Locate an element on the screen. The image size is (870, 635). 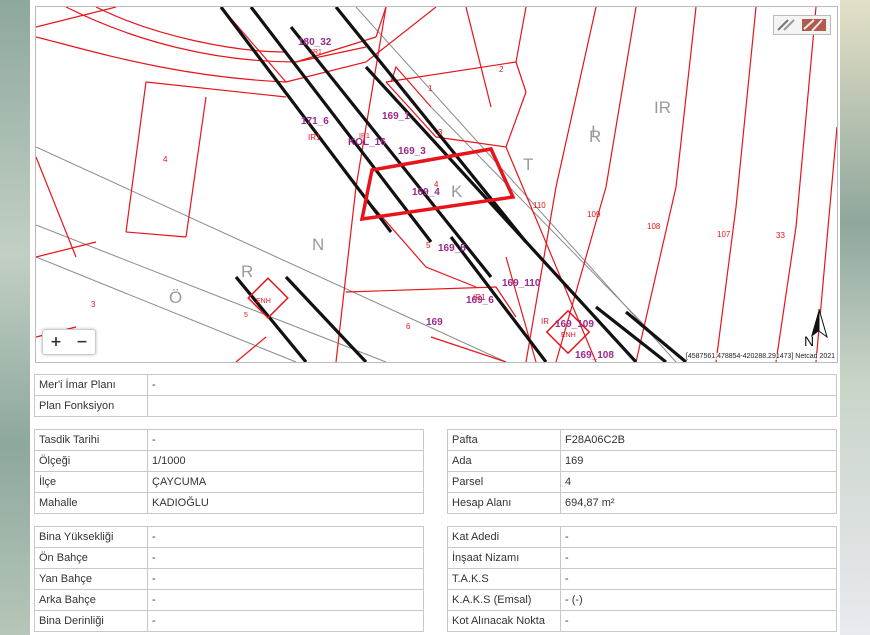
parcel-label: 169_1 is located at coordinates (396, 116).